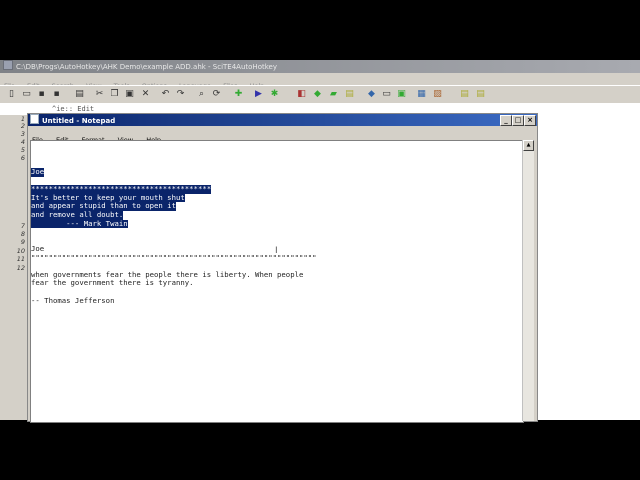 The width and height of the screenshot is (640, 480). Describe the element at coordinates (22, 126) in the screenshot. I see `line-number: 2` at that location.